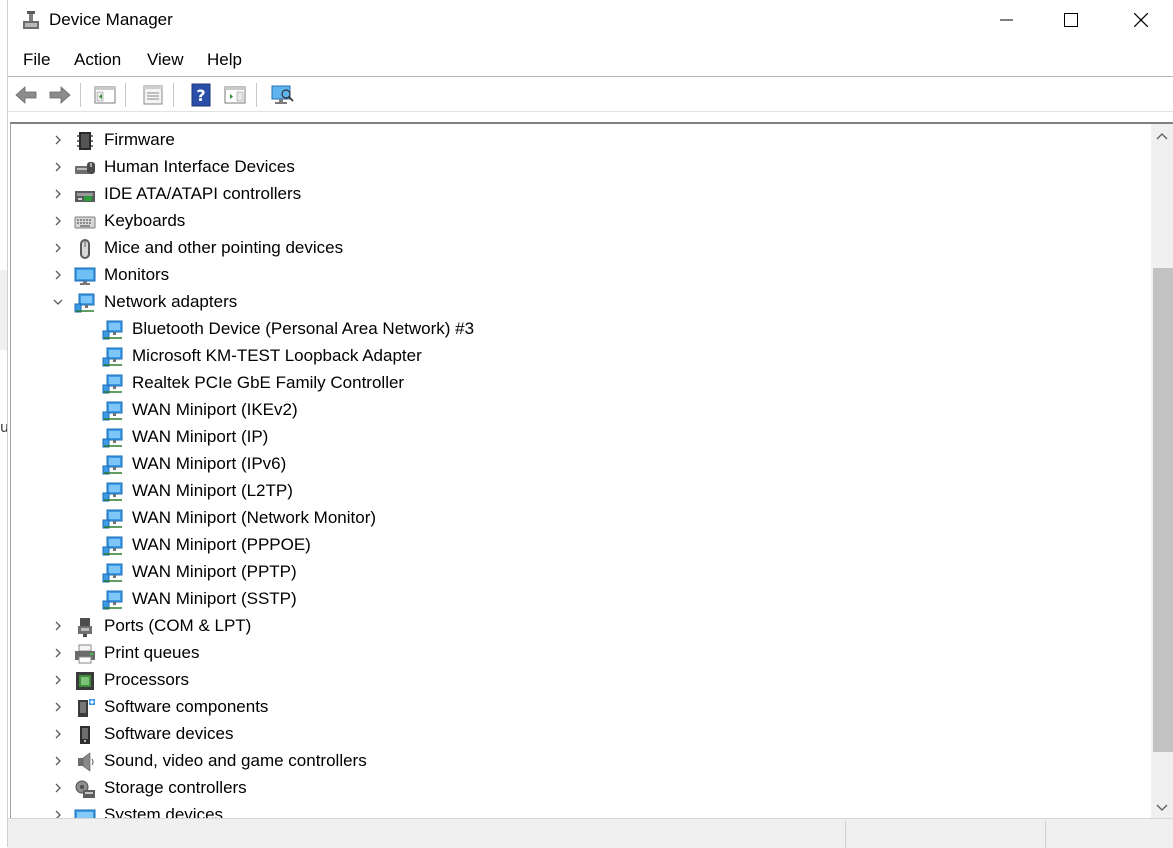 Image resolution: width=1173 pixels, height=848 pixels. Describe the element at coordinates (58, 302) in the screenshot. I see `chevron-down-icon` at that location.